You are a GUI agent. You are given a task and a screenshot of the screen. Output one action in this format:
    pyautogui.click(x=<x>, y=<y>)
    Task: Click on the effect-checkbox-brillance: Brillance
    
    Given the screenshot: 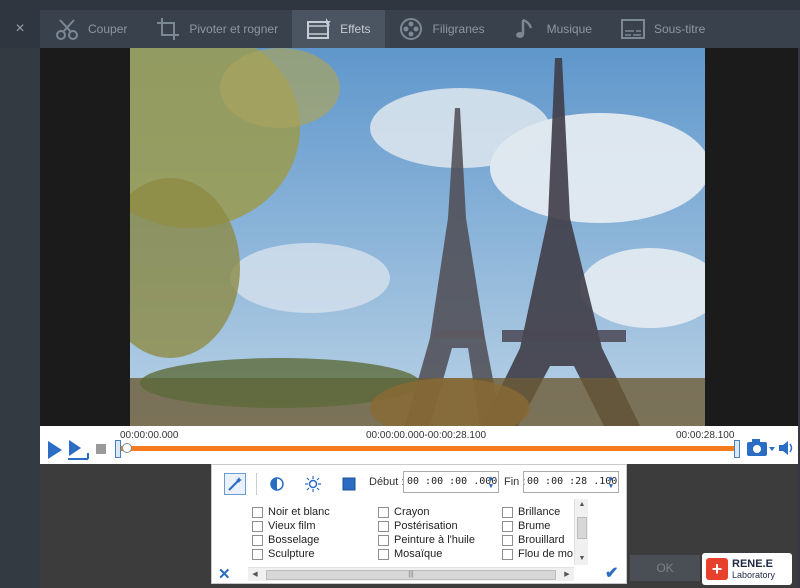 What is the action you would take?
    pyautogui.click(x=537, y=512)
    